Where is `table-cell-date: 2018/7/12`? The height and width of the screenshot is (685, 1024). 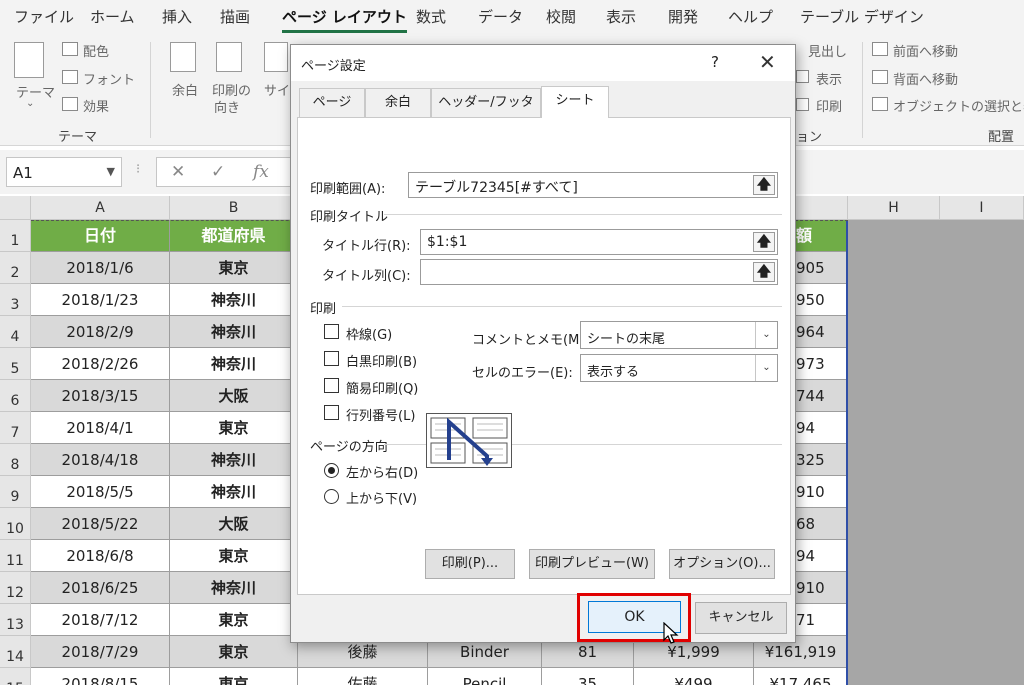 table-cell-date: 2018/7/12 is located at coordinates (100, 620).